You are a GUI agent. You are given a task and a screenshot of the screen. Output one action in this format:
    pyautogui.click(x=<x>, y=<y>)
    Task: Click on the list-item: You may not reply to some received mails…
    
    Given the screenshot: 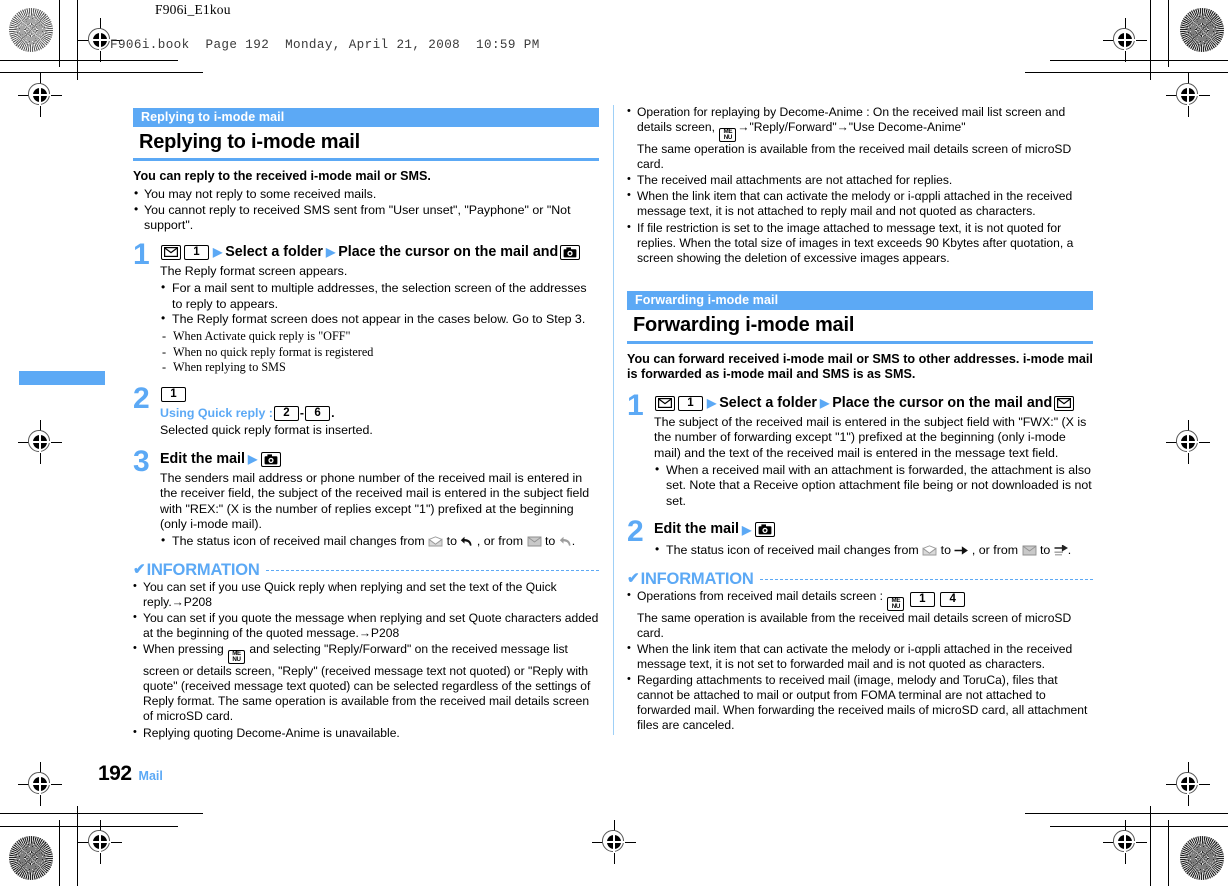 What is the action you would take?
    pyautogui.click(x=366, y=193)
    